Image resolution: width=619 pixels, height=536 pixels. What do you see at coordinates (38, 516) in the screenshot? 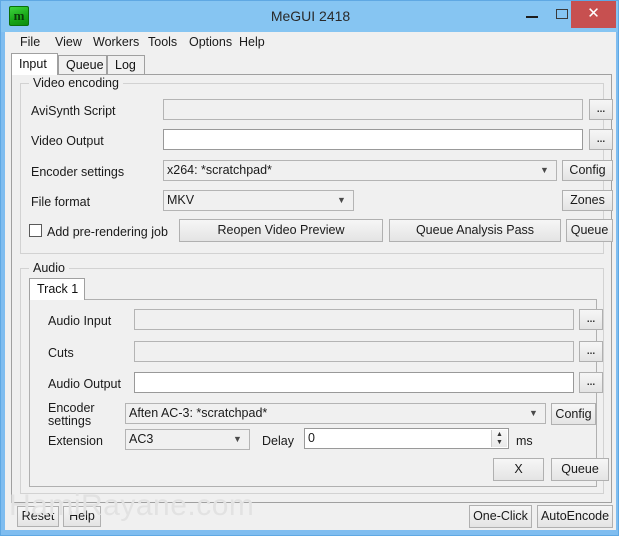
I see `reset-button: Reset` at bounding box center [38, 516].